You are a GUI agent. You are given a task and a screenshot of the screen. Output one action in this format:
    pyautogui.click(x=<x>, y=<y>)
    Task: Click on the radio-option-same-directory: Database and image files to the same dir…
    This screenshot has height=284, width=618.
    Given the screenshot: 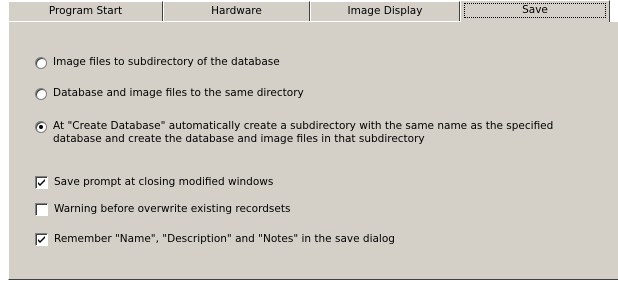 What is the action you would take?
    pyautogui.click(x=169, y=93)
    